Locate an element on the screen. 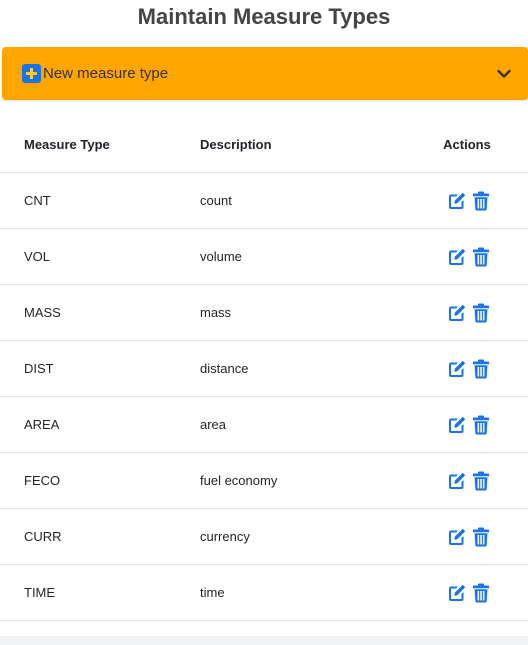 This screenshot has height=645, width=528. table-row: TIME time is located at coordinates (264, 593).